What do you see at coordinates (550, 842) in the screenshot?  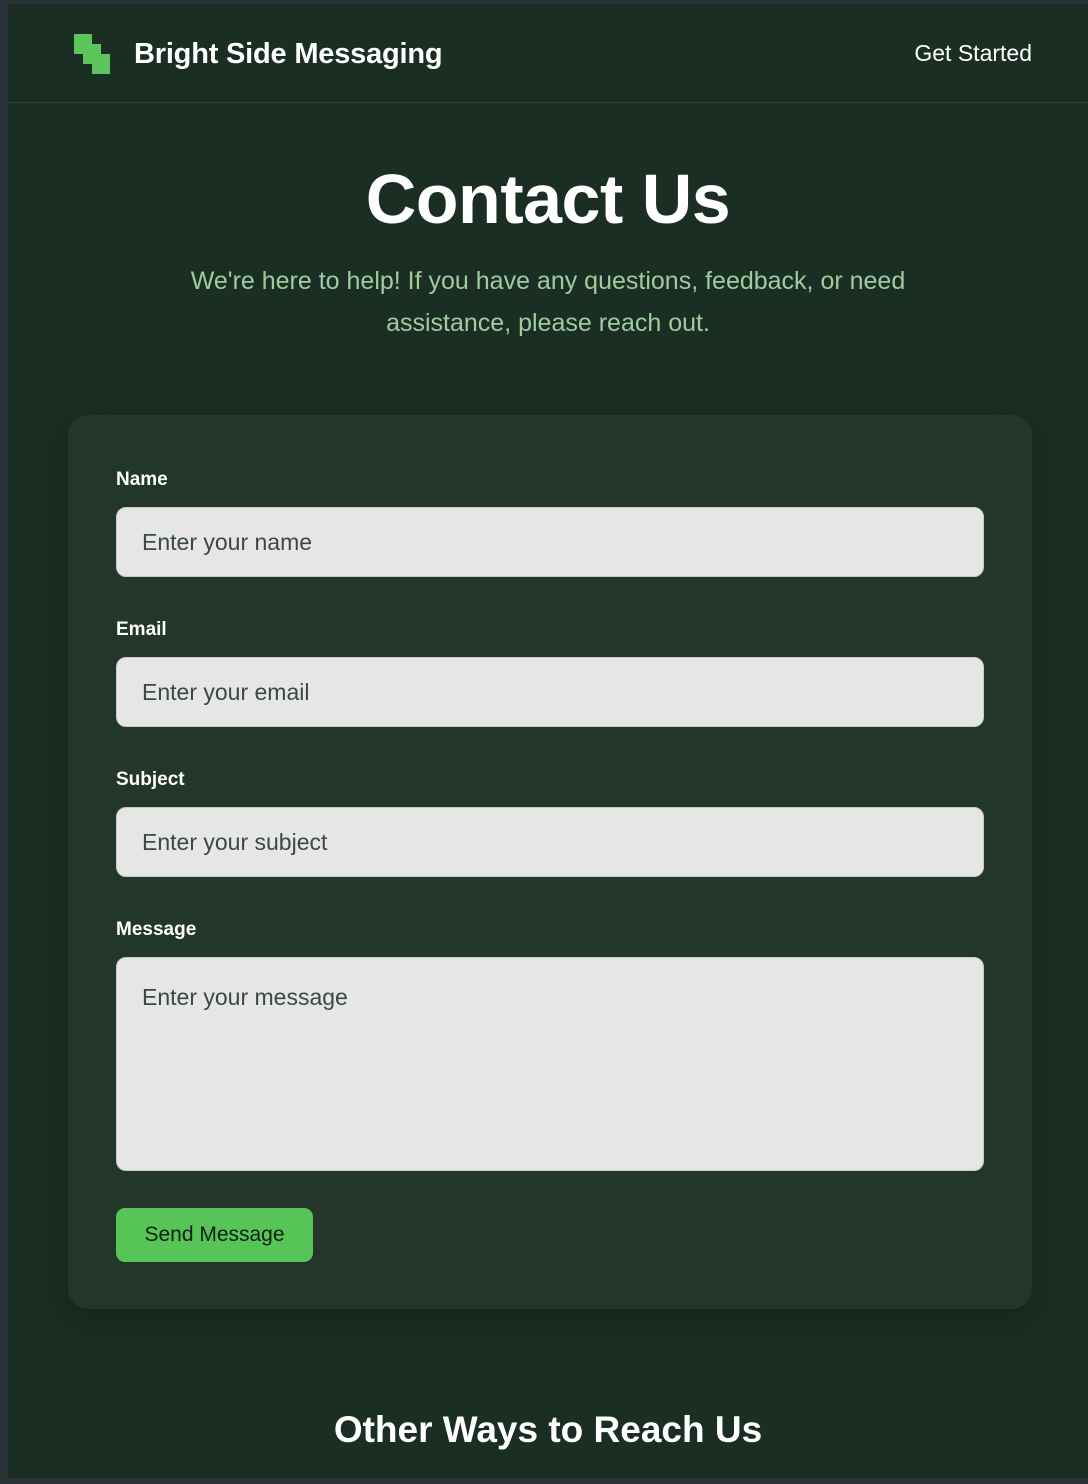 I see `subject-input` at bounding box center [550, 842].